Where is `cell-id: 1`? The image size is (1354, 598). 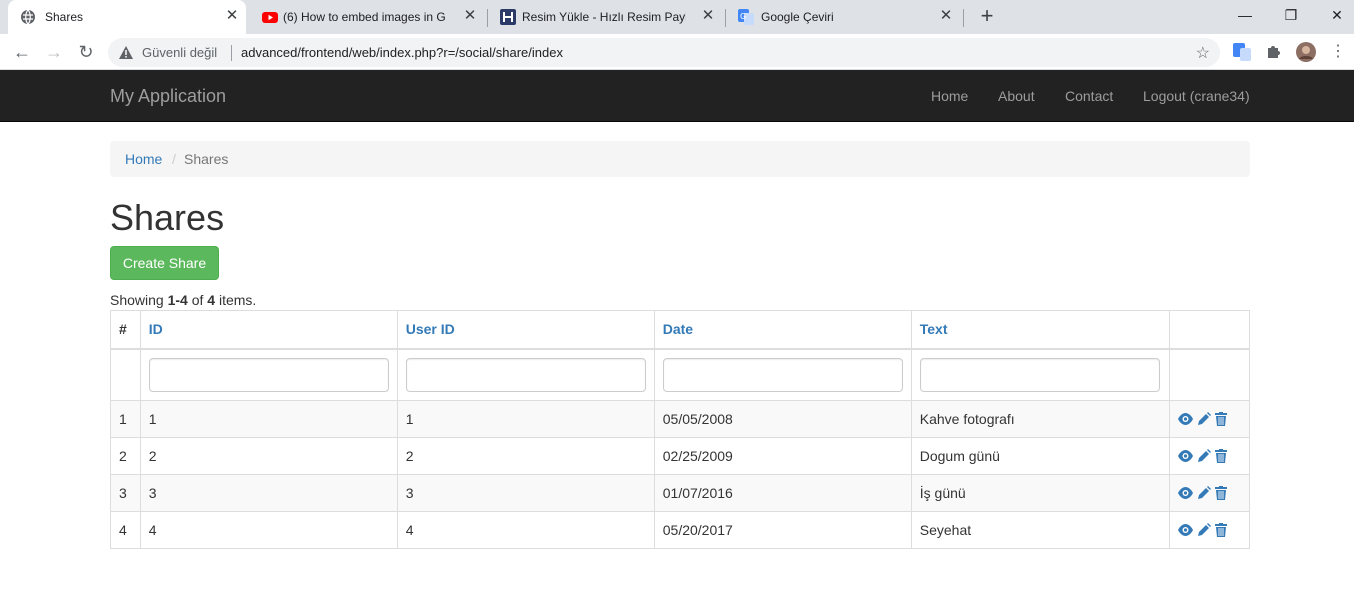
cell-id: 1 is located at coordinates (268, 419).